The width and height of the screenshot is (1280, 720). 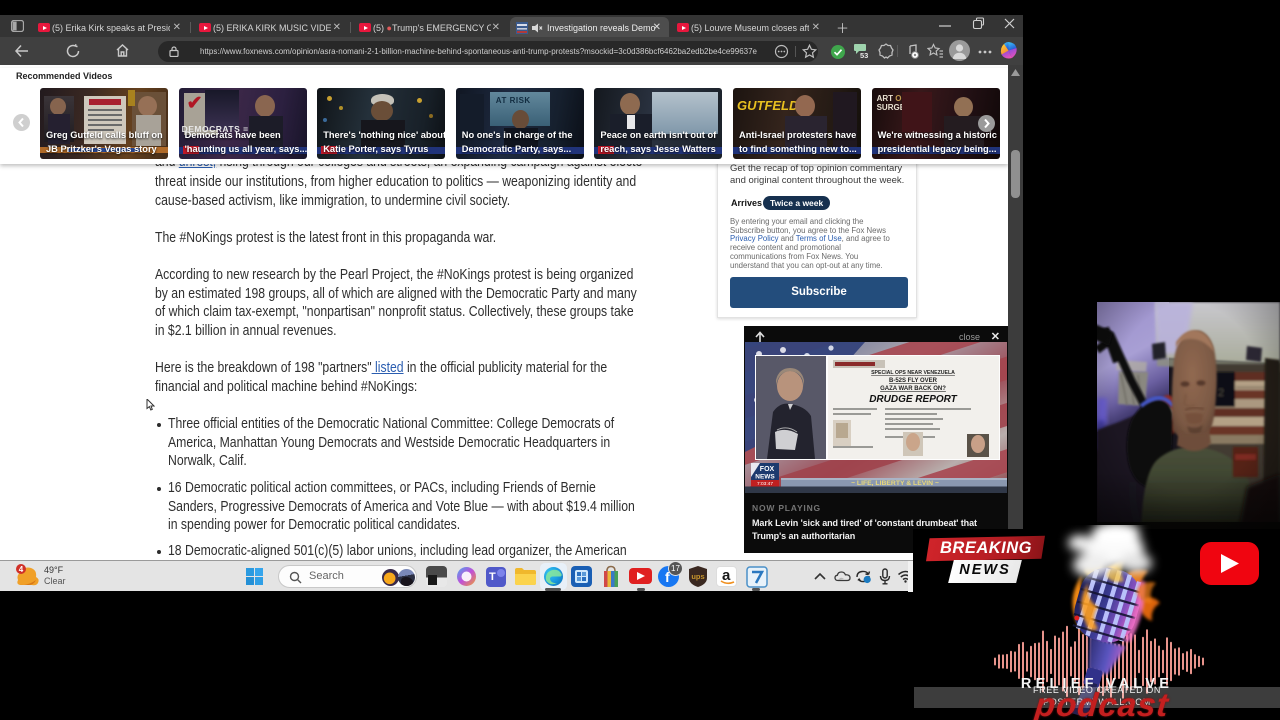 I want to click on svg-text: DRUDGE REPORT, so click(x=913, y=399).